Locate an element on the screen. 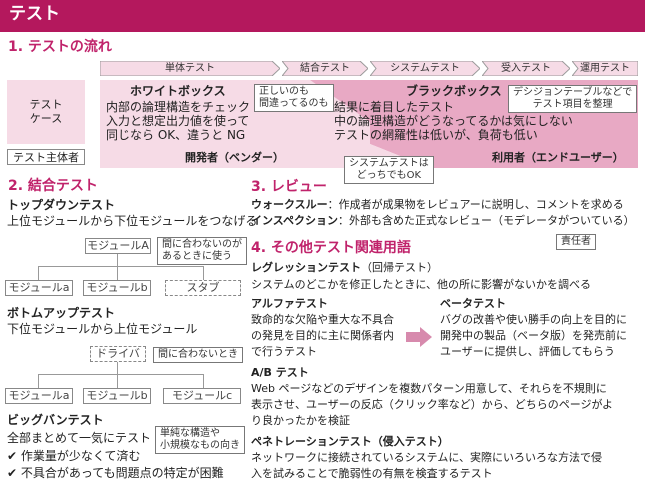 This screenshot has width=645, height=485. whitebox-title: ホワイトボックス is located at coordinates (178, 91).